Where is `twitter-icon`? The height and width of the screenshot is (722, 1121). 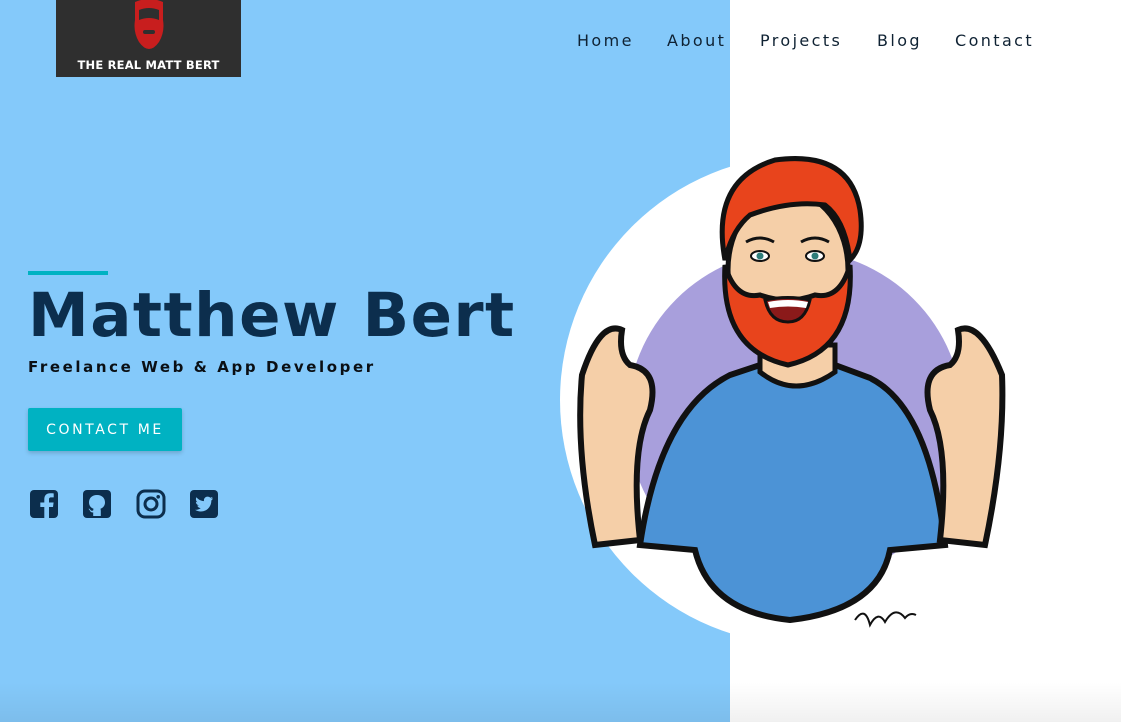
twitter-icon is located at coordinates (204, 504).